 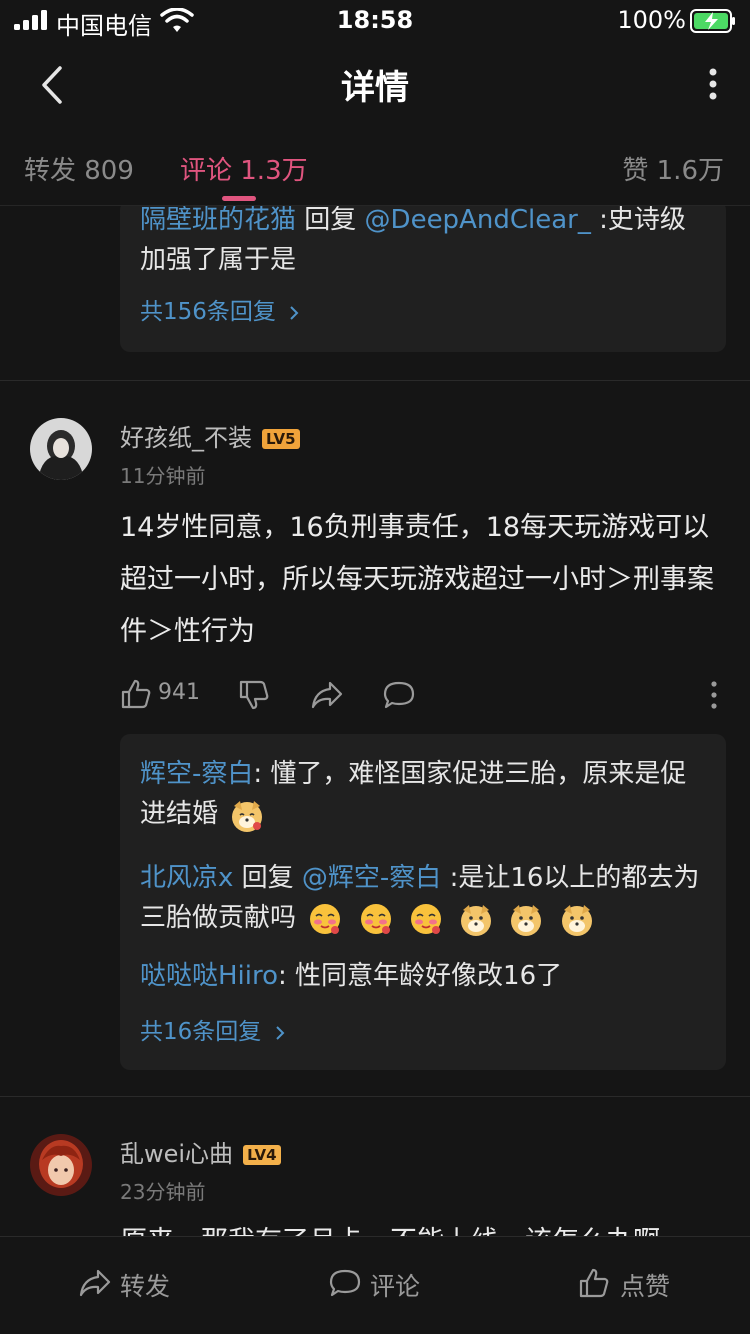 I want to click on comment-username: 好孩纸_不装 LV5, so click(x=210, y=435).